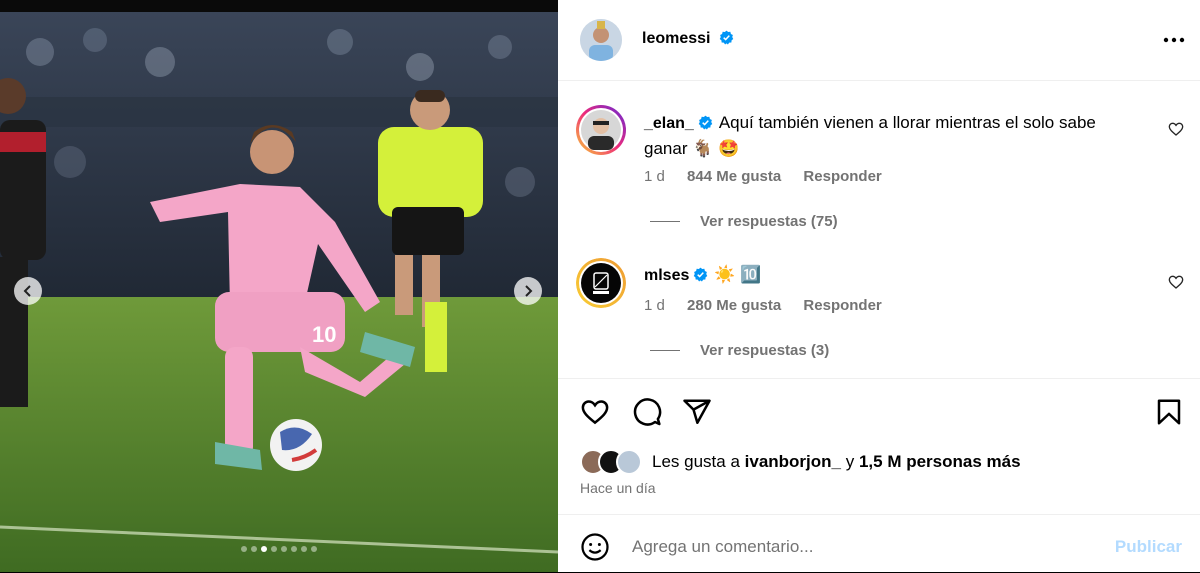 The height and width of the screenshot is (573, 1200). What do you see at coordinates (738, 274) in the screenshot?
I see `comment-text: ☀️ 🔟` at bounding box center [738, 274].